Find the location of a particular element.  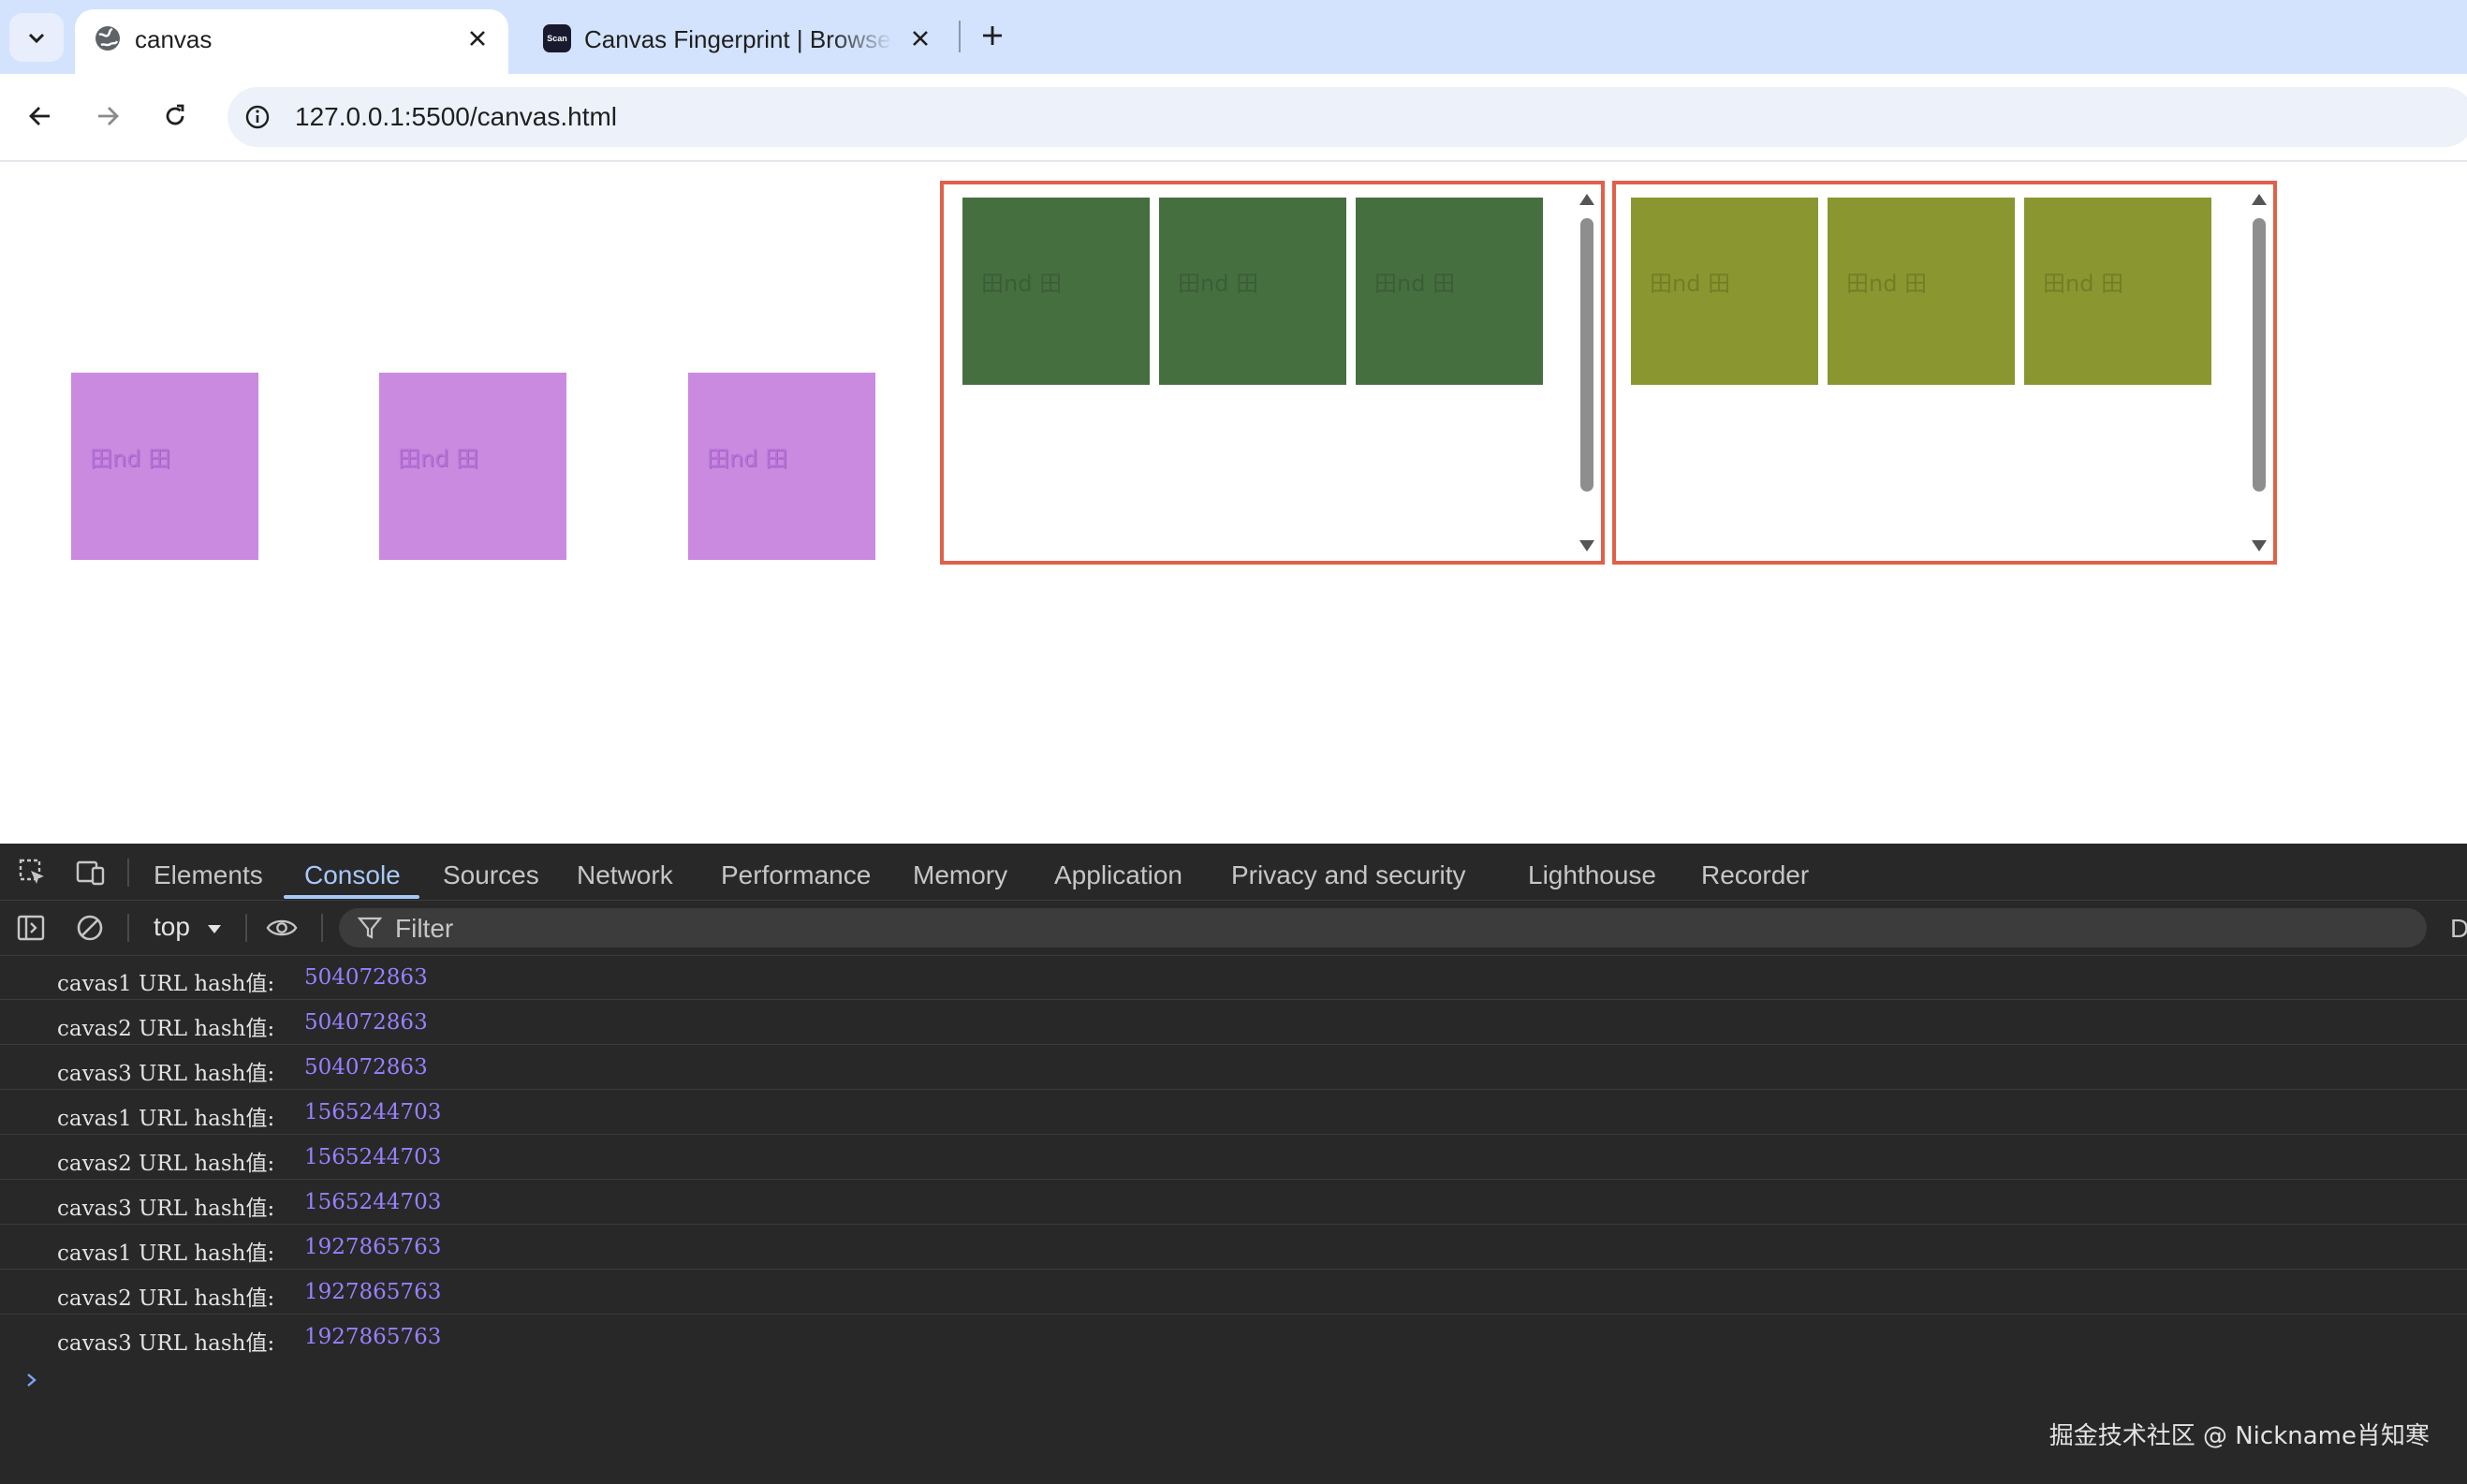

context-select: top is located at coordinates (172, 927).